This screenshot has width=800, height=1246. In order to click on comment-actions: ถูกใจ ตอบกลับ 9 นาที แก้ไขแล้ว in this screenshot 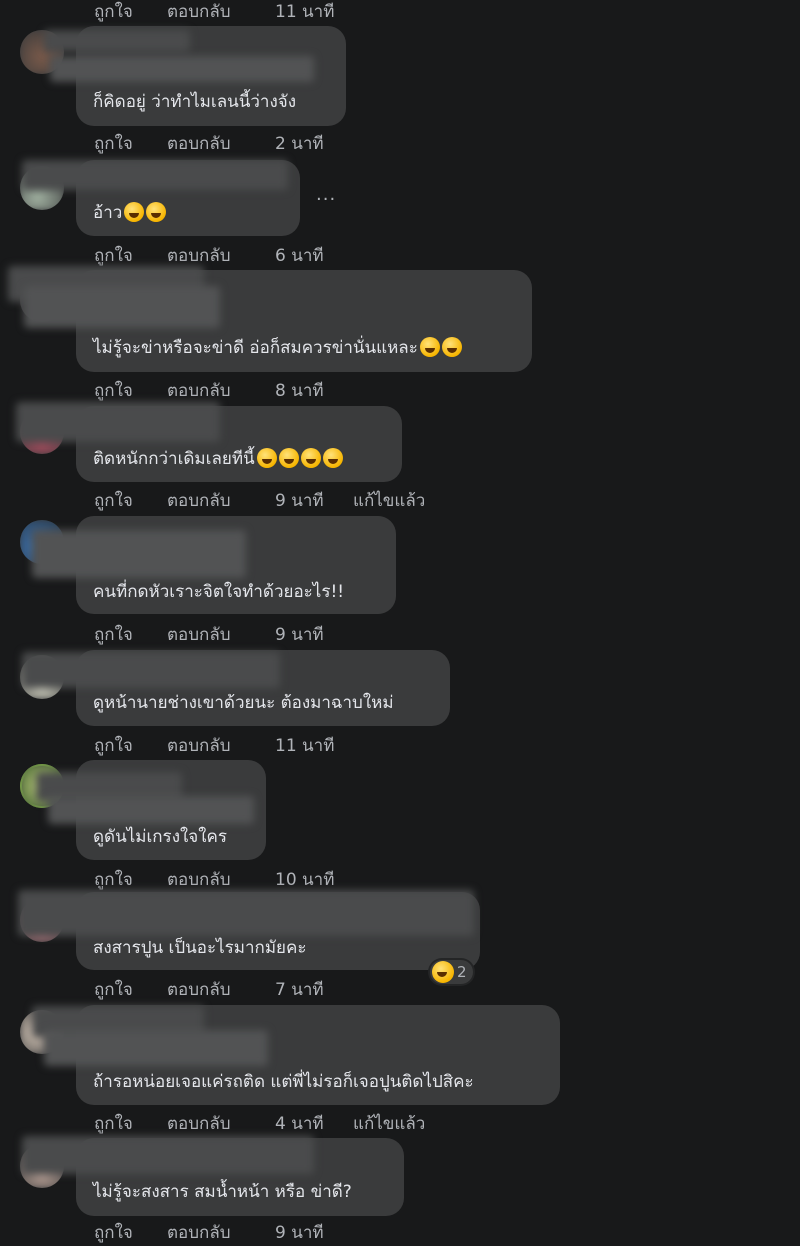, I will do `click(259, 500)`.